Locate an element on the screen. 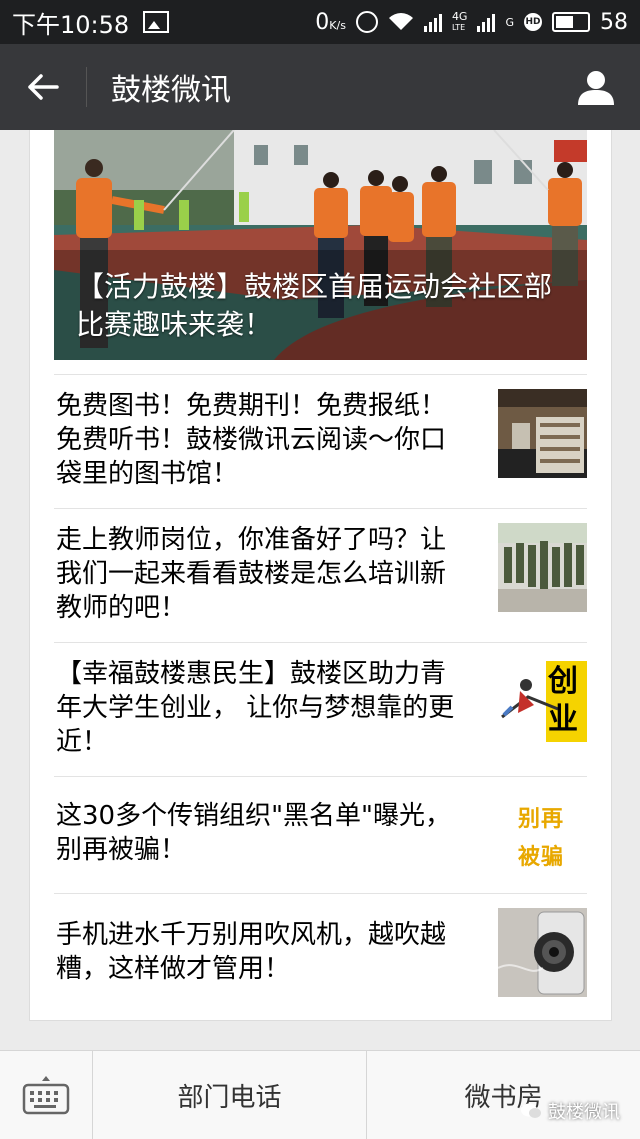  keyboard-toggle-button is located at coordinates (46, 1095).